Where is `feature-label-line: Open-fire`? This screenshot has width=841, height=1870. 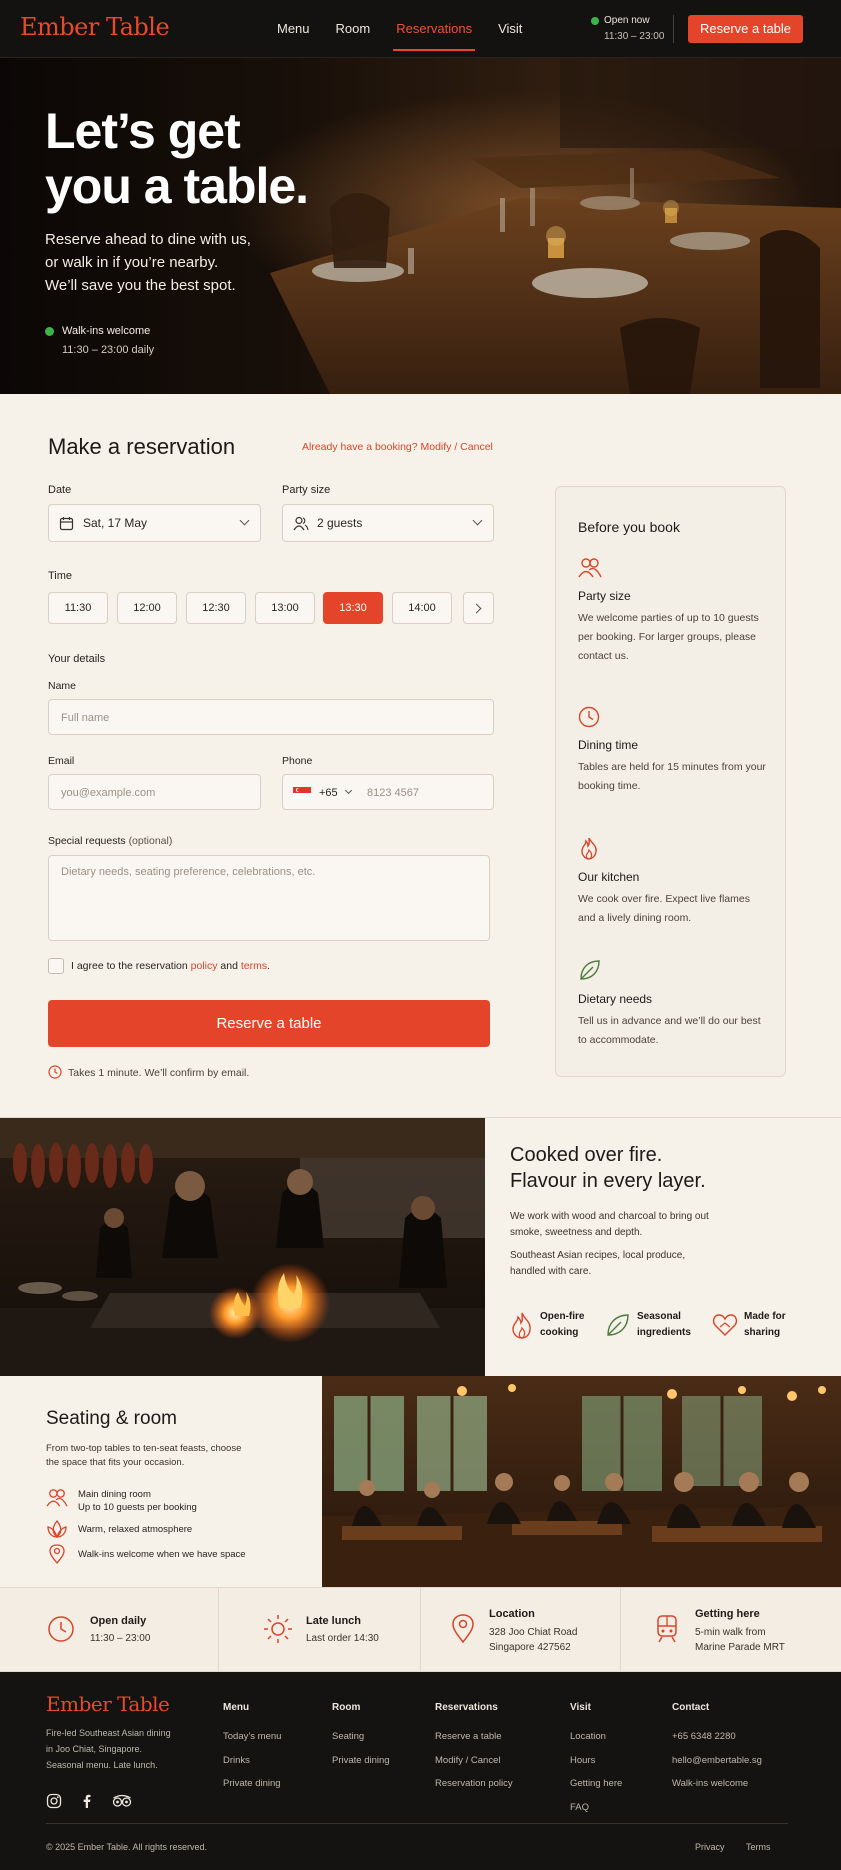 feature-label-line: Open-fire is located at coordinates (562, 1316).